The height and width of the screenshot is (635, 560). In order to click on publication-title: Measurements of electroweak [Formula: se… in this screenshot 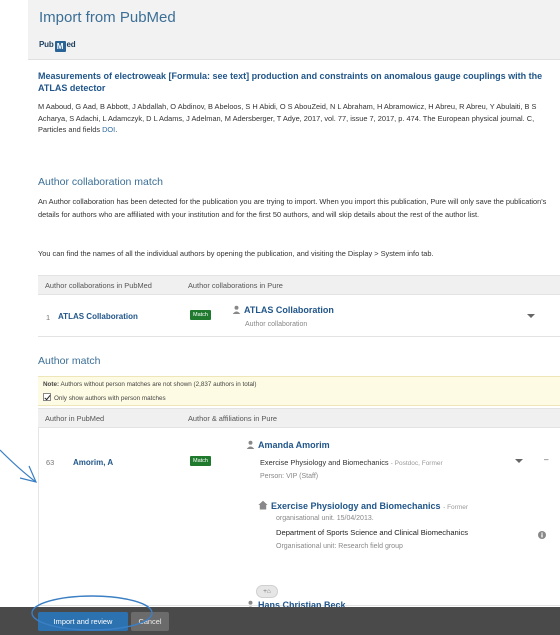, I will do `click(290, 82)`.